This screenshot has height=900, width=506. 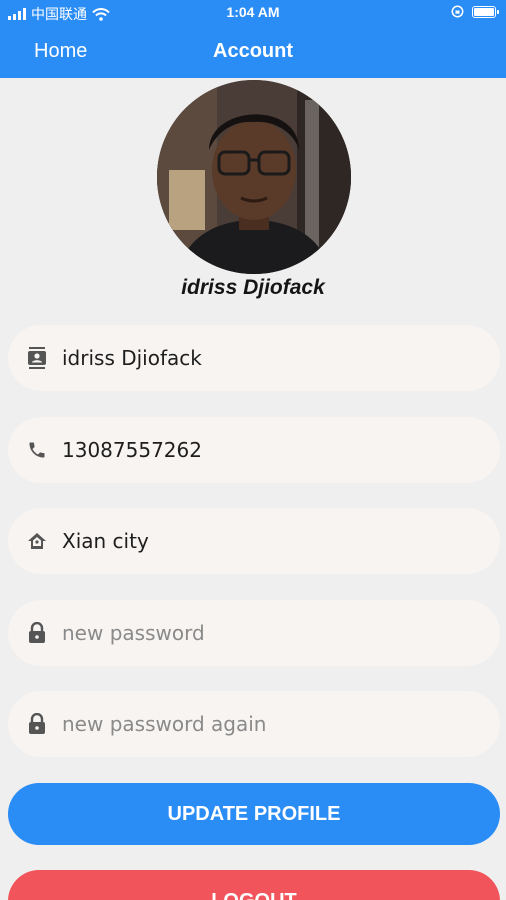 What do you see at coordinates (37, 358) in the screenshot?
I see `contact-card-icon` at bounding box center [37, 358].